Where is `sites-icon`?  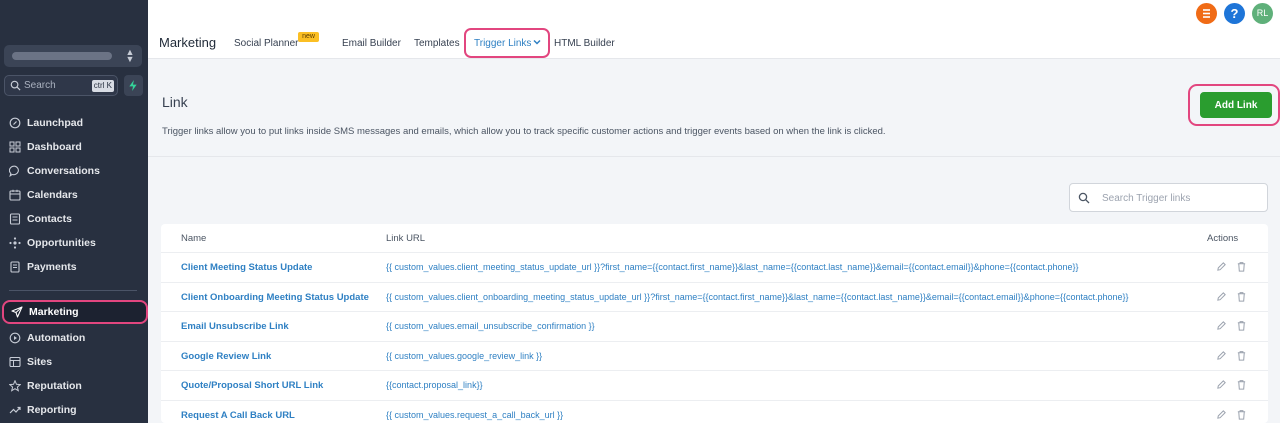
sites-icon is located at coordinates (15, 362).